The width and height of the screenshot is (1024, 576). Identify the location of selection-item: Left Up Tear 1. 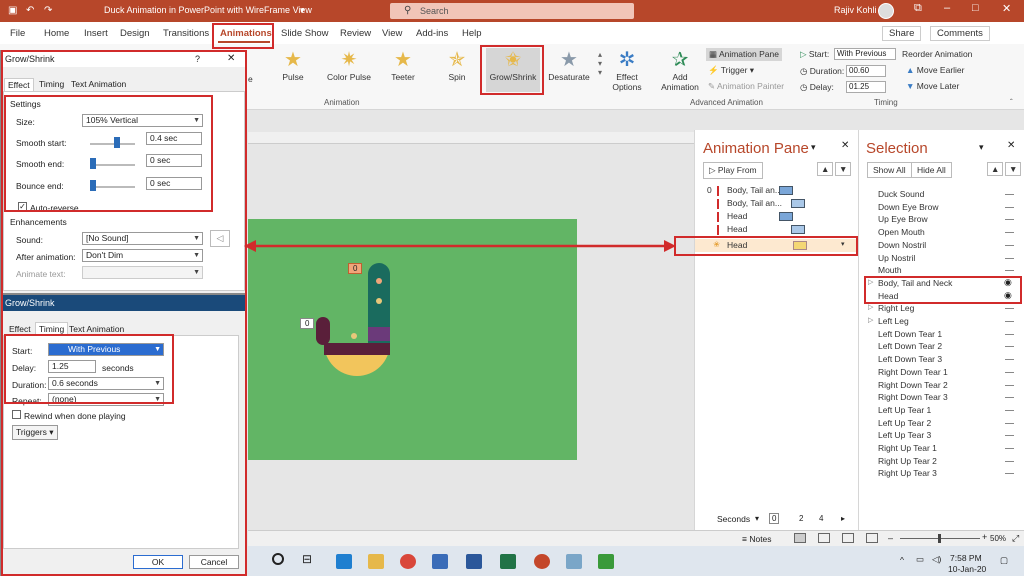
(904, 410).